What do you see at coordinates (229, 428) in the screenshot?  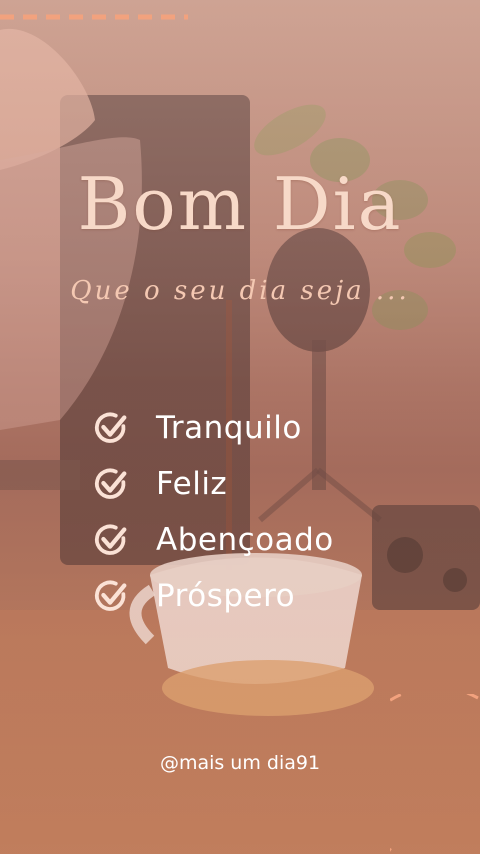 I see `list-item-label: Tranquilo` at bounding box center [229, 428].